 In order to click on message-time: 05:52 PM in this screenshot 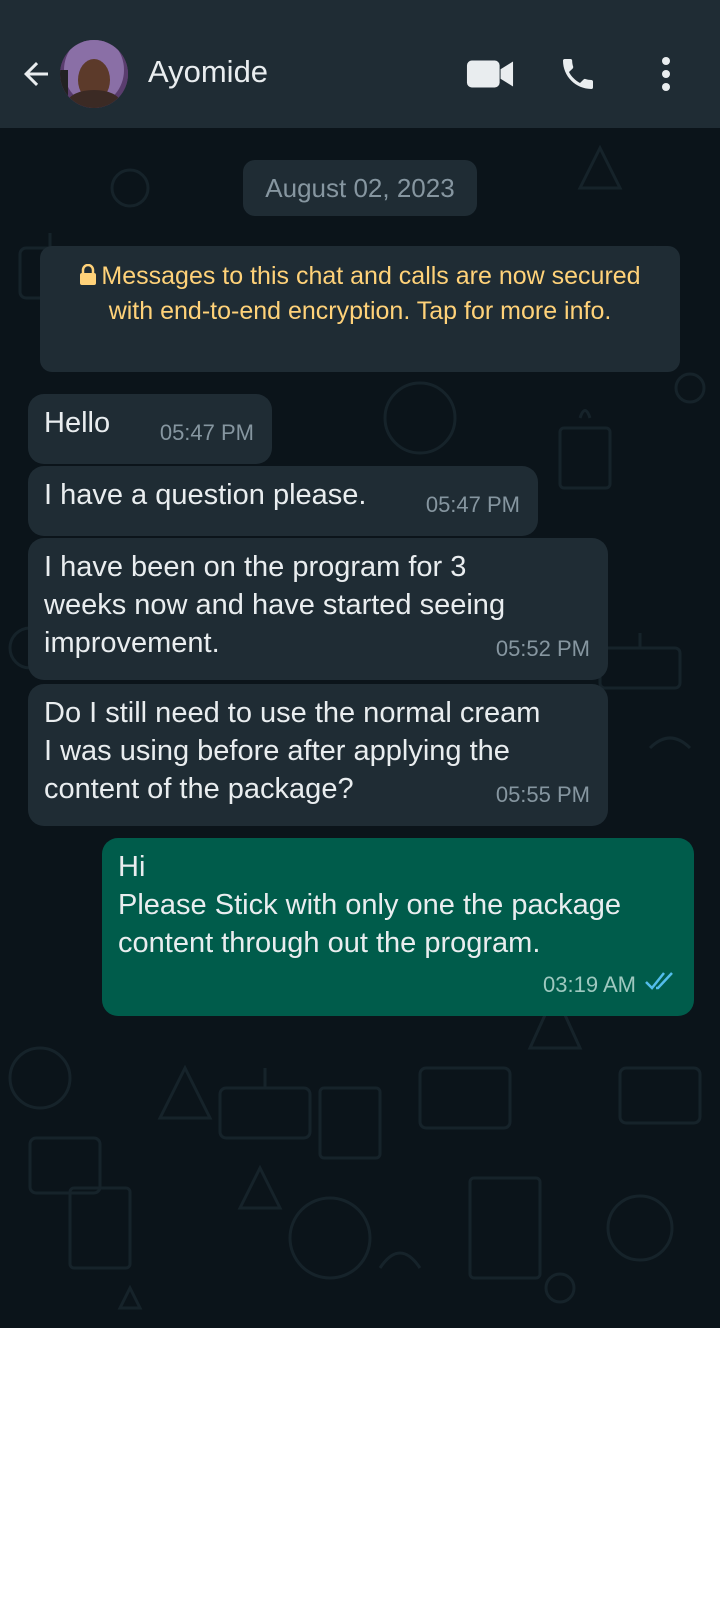, I will do `click(542, 648)`.